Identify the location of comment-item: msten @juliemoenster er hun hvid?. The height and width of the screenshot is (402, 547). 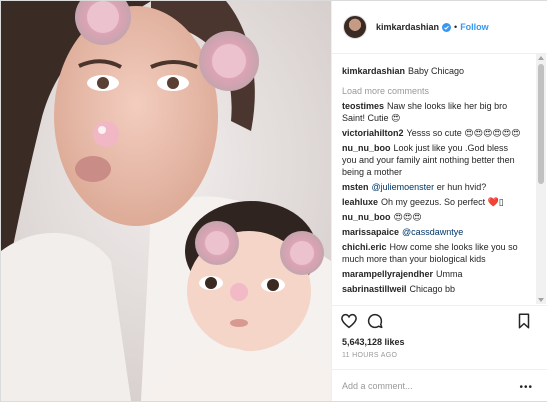
(433, 187).